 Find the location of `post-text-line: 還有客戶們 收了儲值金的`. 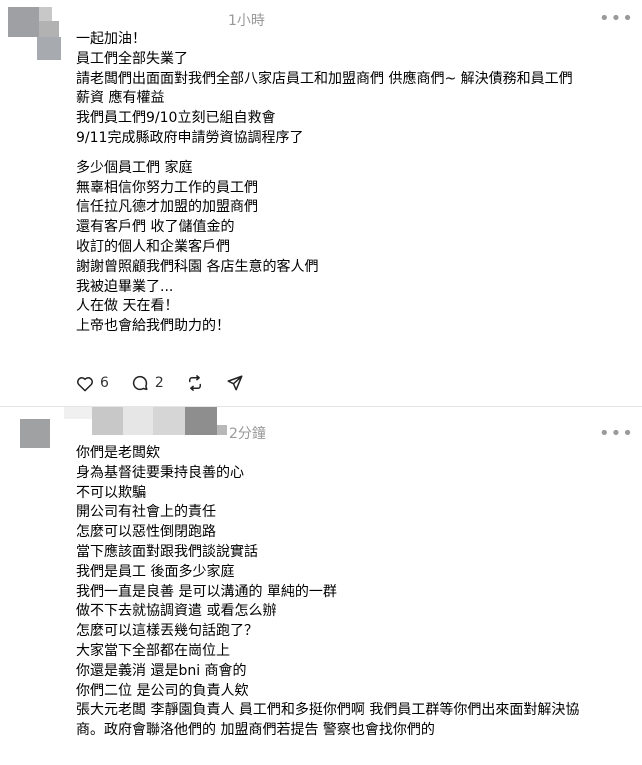

post-text-line: 還有客戶們 收了儲值金的 is located at coordinates (155, 227).